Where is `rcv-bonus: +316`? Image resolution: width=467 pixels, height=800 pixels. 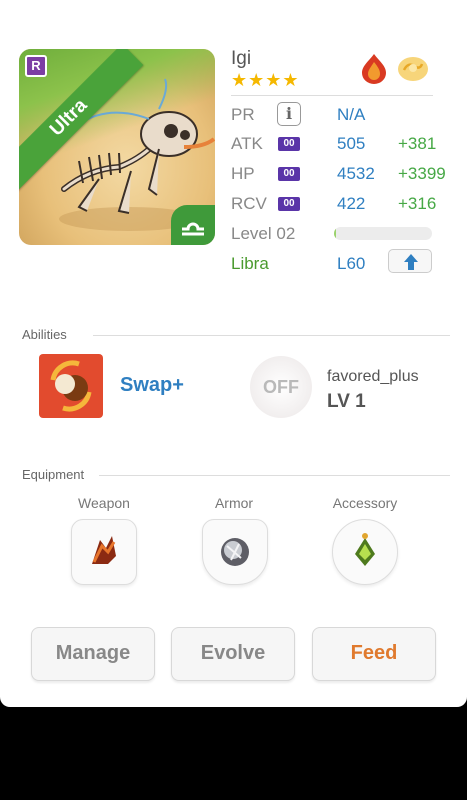
rcv-bonus: +316 is located at coordinates (417, 203).